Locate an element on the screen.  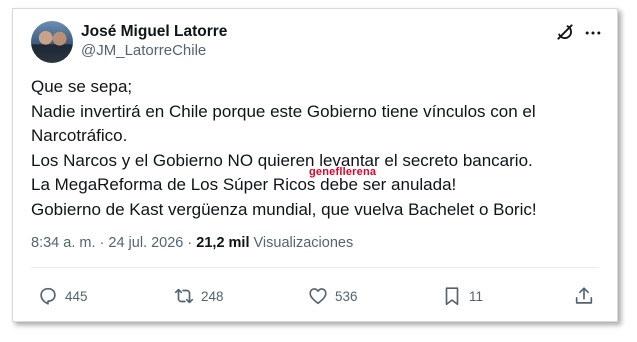
retweet-button: 248 is located at coordinates (198, 296).